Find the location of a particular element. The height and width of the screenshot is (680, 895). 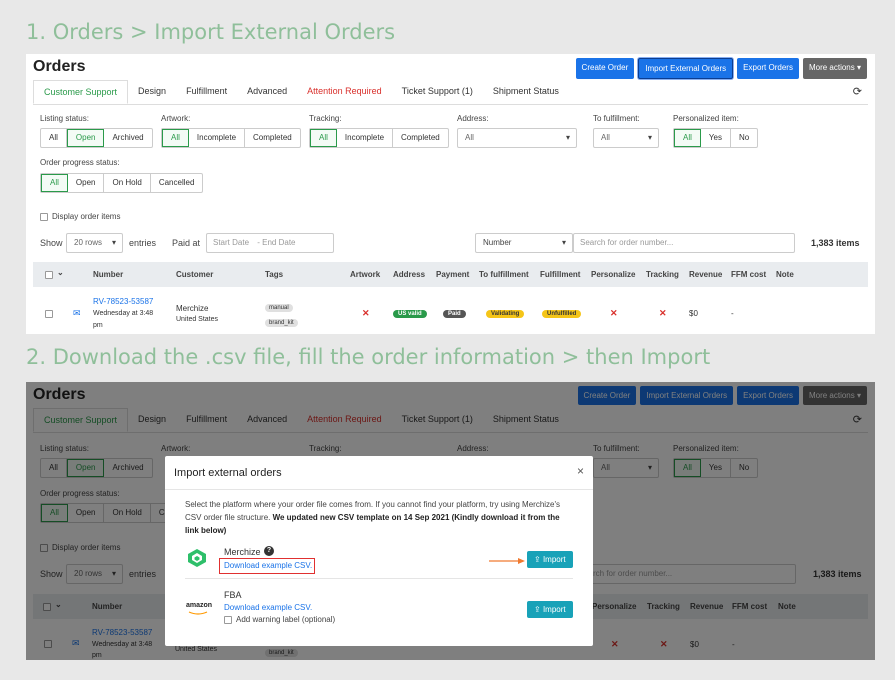

to-fulfillment-label: To fulfillment: is located at coordinates (616, 118).